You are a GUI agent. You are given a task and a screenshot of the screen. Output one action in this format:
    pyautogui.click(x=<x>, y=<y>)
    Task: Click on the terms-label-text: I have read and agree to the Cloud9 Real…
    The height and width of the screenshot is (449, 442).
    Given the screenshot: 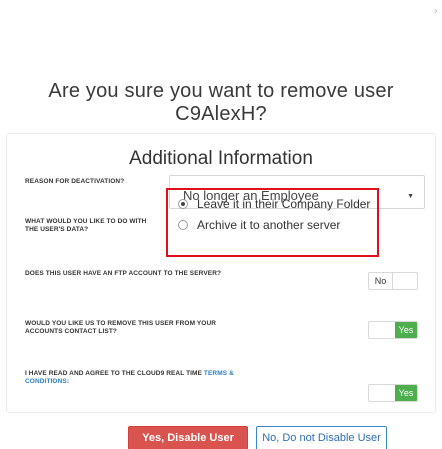 What is the action you would take?
    pyautogui.click(x=114, y=373)
    